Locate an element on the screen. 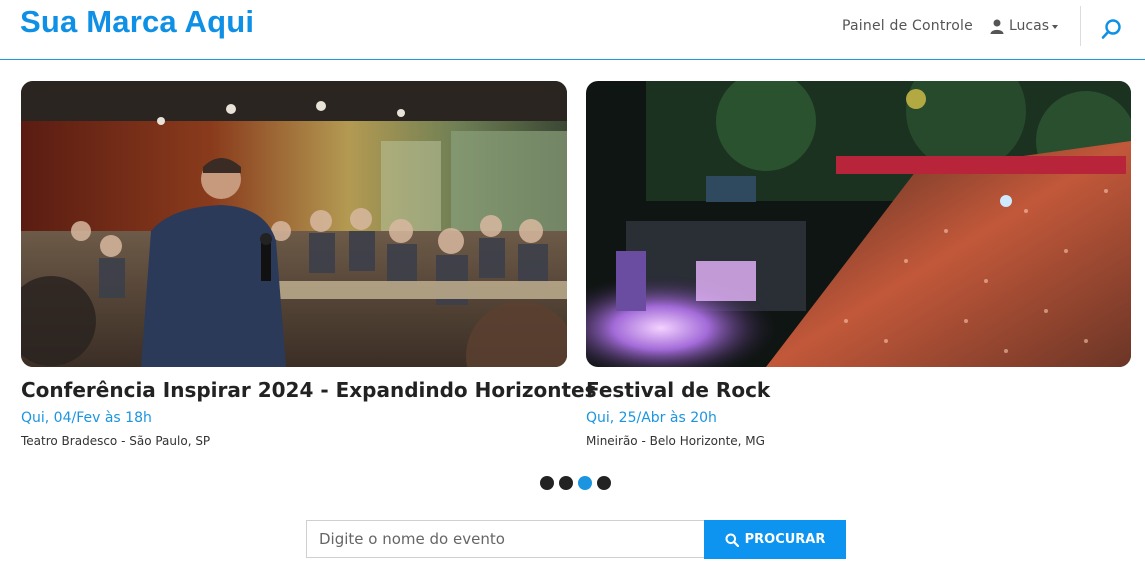 This screenshot has height=571, width=1145. user-icon is located at coordinates (997, 26).